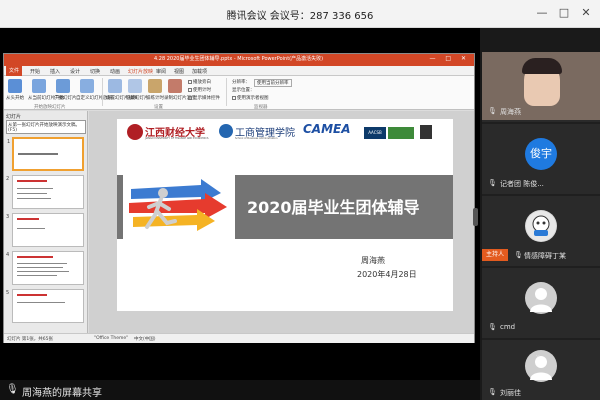 The image size is (600, 400). I want to click on setup-show-icon, so click(115, 86).